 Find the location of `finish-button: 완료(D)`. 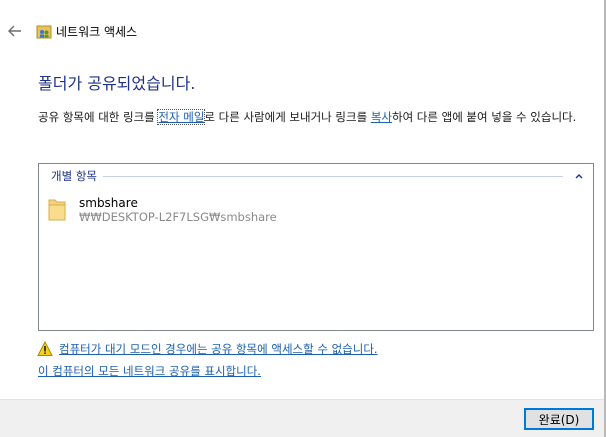

finish-button: 완료(D) is located at coordinates (559, 419).